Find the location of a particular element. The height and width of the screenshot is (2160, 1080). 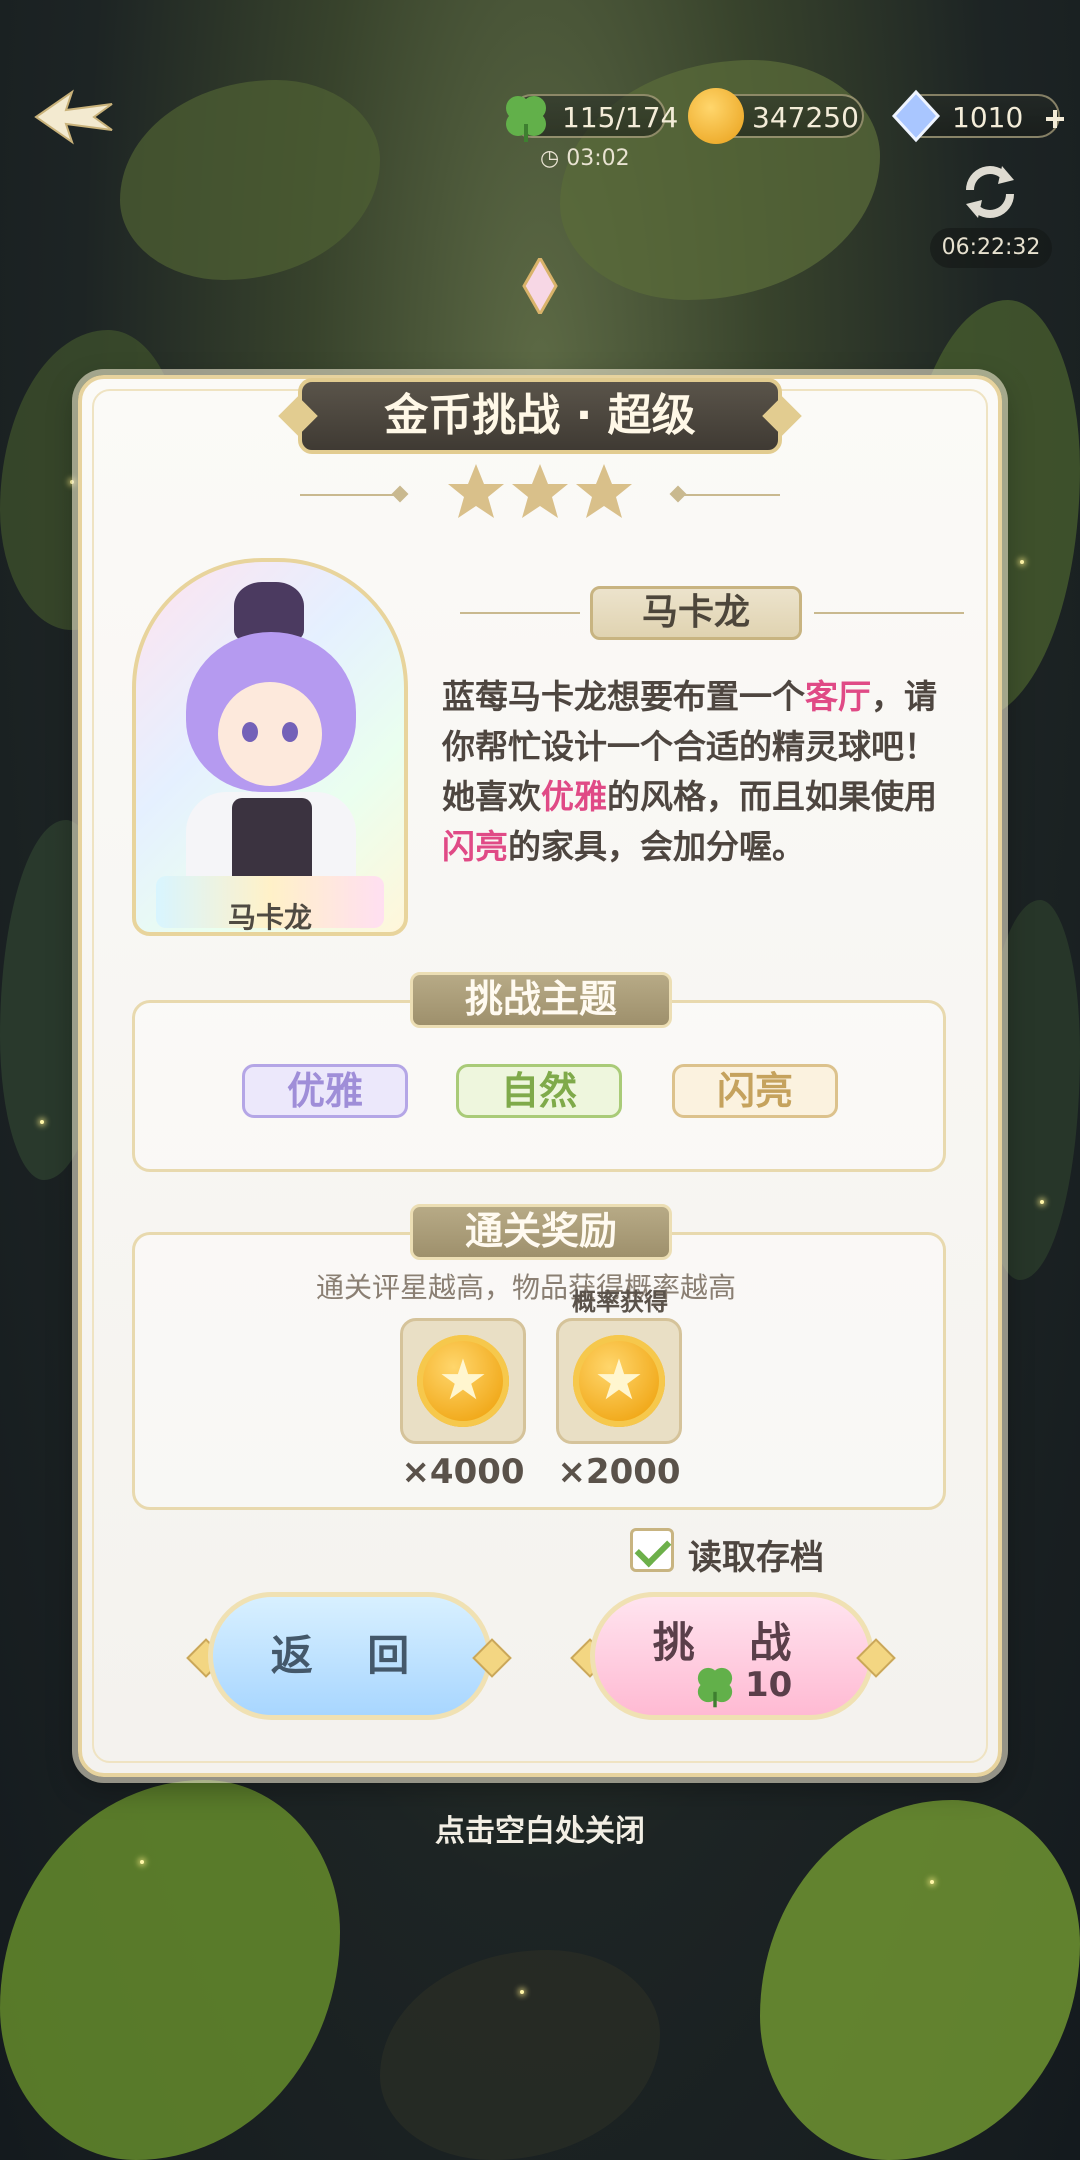

description-text: 的风格，而且如果使用 is located at coordinates (772, 796).